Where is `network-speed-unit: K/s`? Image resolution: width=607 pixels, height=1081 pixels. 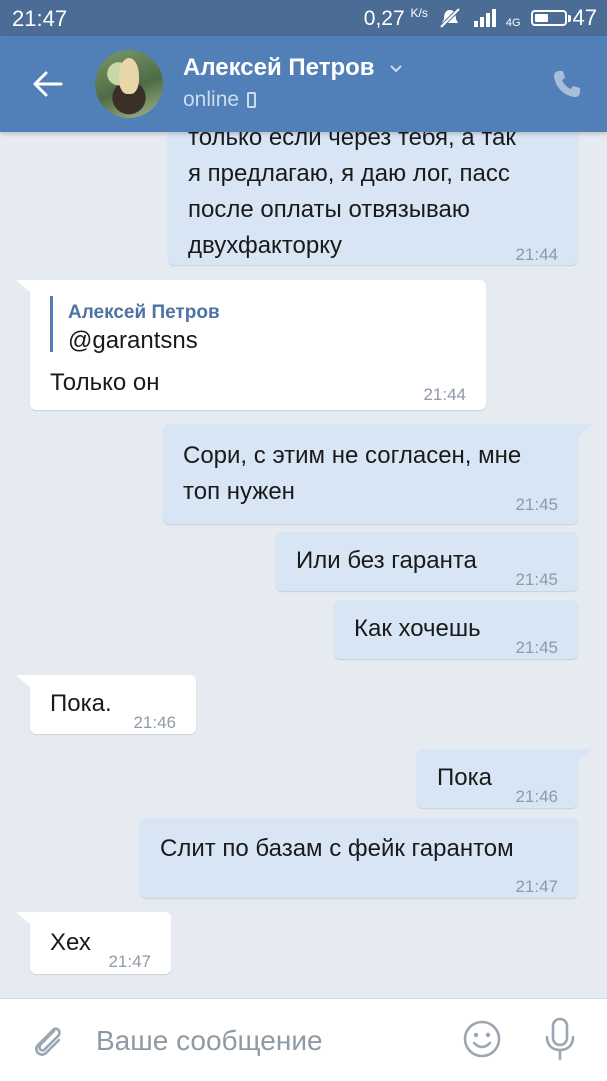
network-speed-unit: K/s is located at coordinates (419, 12).